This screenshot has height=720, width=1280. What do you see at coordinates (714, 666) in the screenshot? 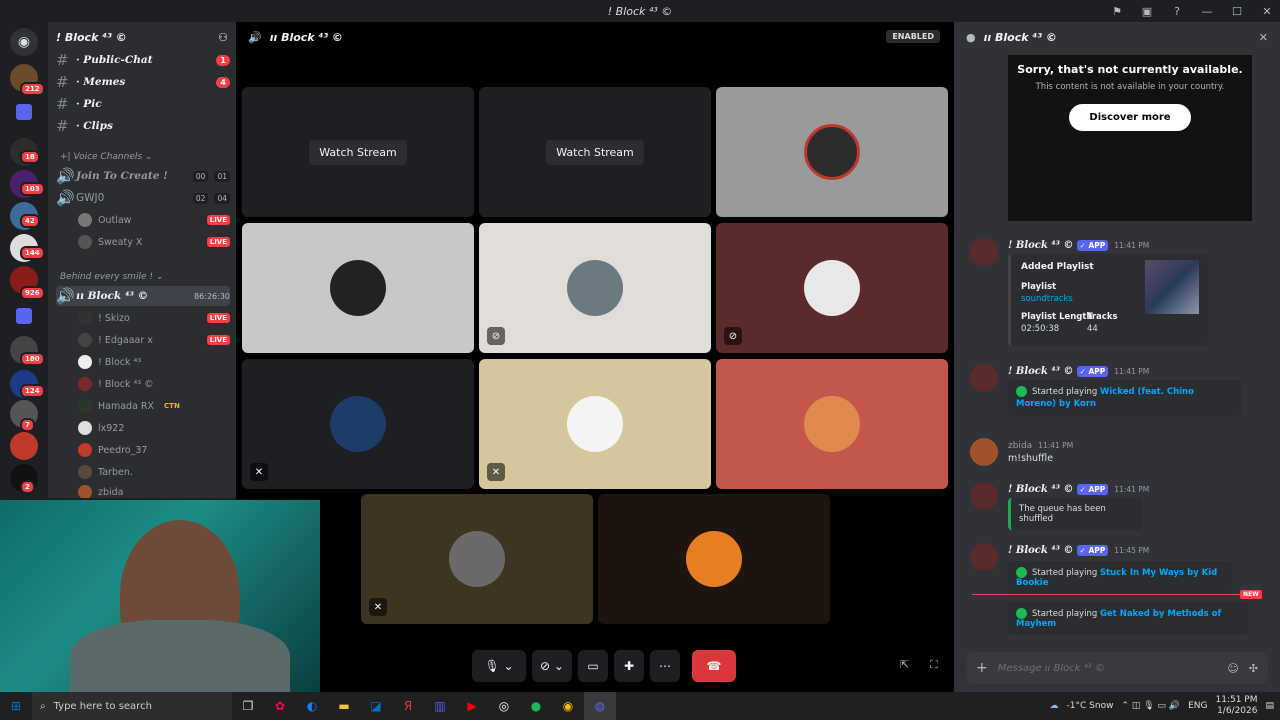
I see `disconnect-button: ☎` at bounding box center [714, 666].